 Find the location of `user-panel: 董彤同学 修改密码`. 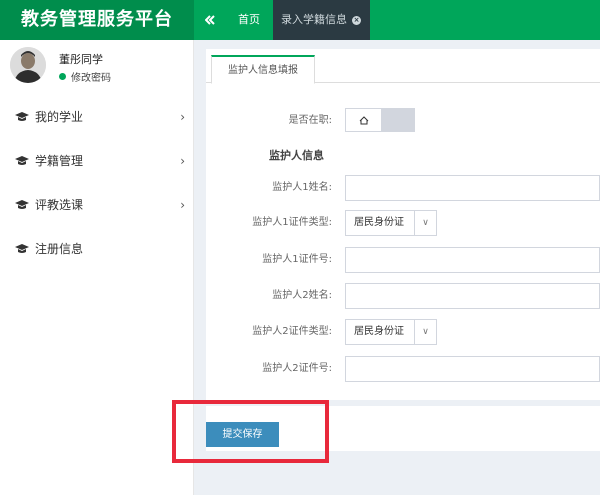

user-panel: 董彤同学 修改密码 is located at coordinates (100, 72).